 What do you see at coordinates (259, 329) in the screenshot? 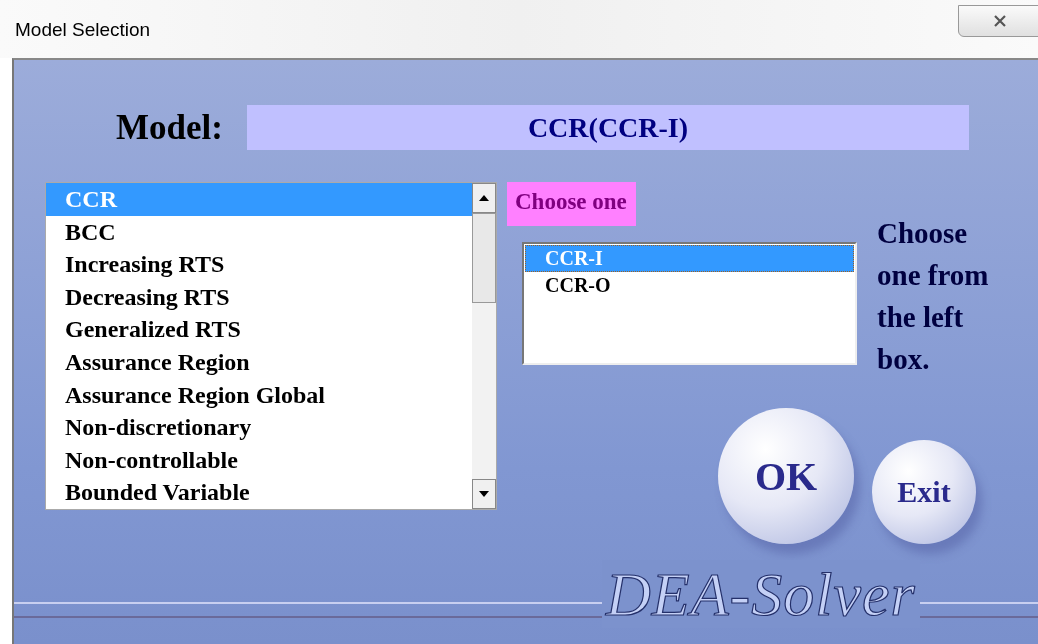
I see `list-item: Generalized RTS` at bounding box center [259, 329].